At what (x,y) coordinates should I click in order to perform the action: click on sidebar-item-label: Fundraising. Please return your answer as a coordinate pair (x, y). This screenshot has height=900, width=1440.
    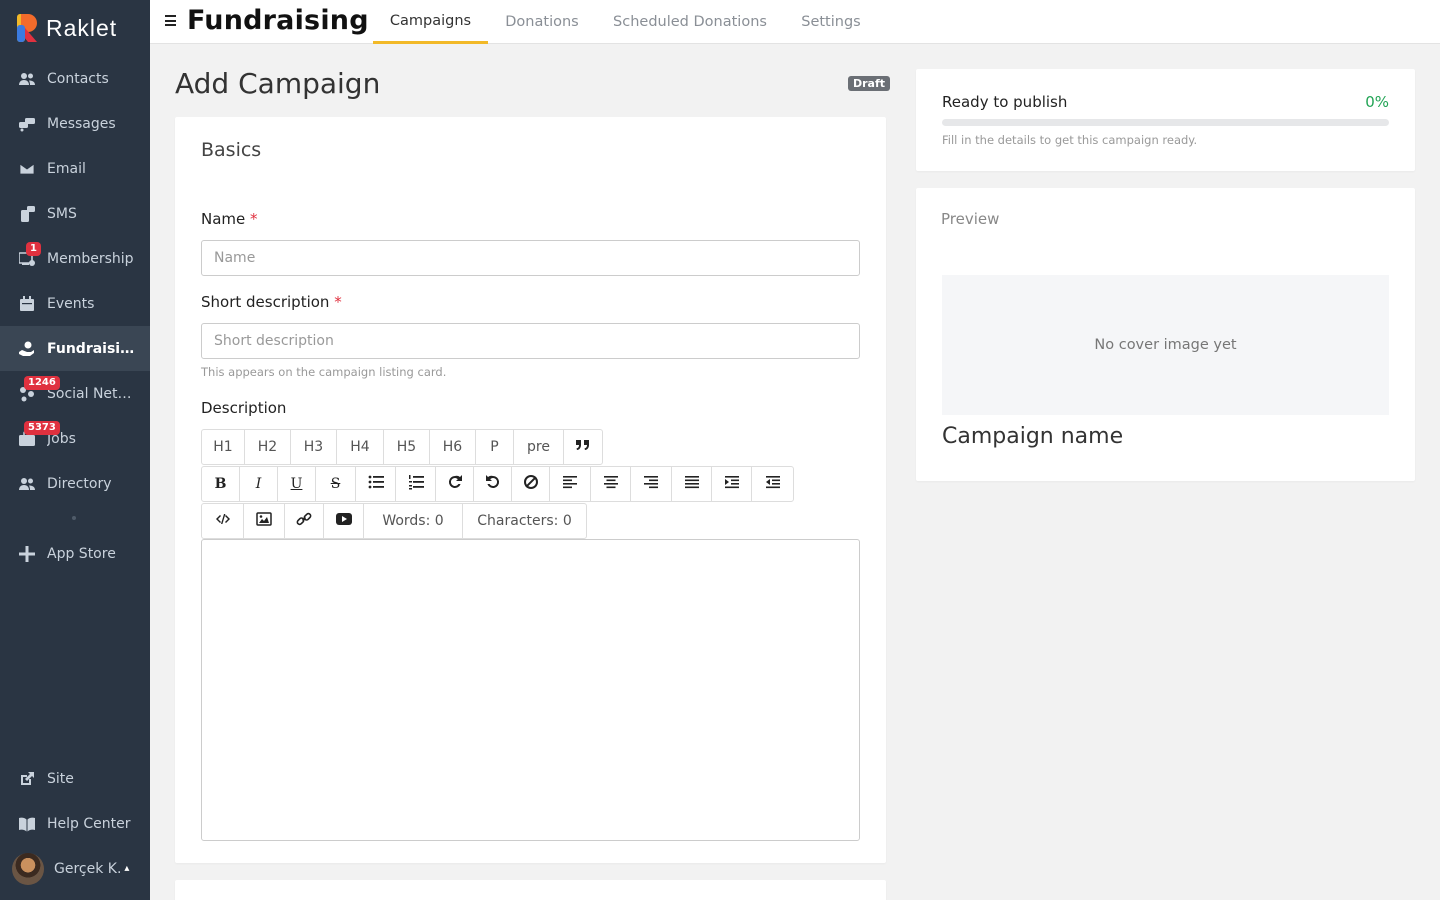
    Looking at the image, I should click on (93, 348).